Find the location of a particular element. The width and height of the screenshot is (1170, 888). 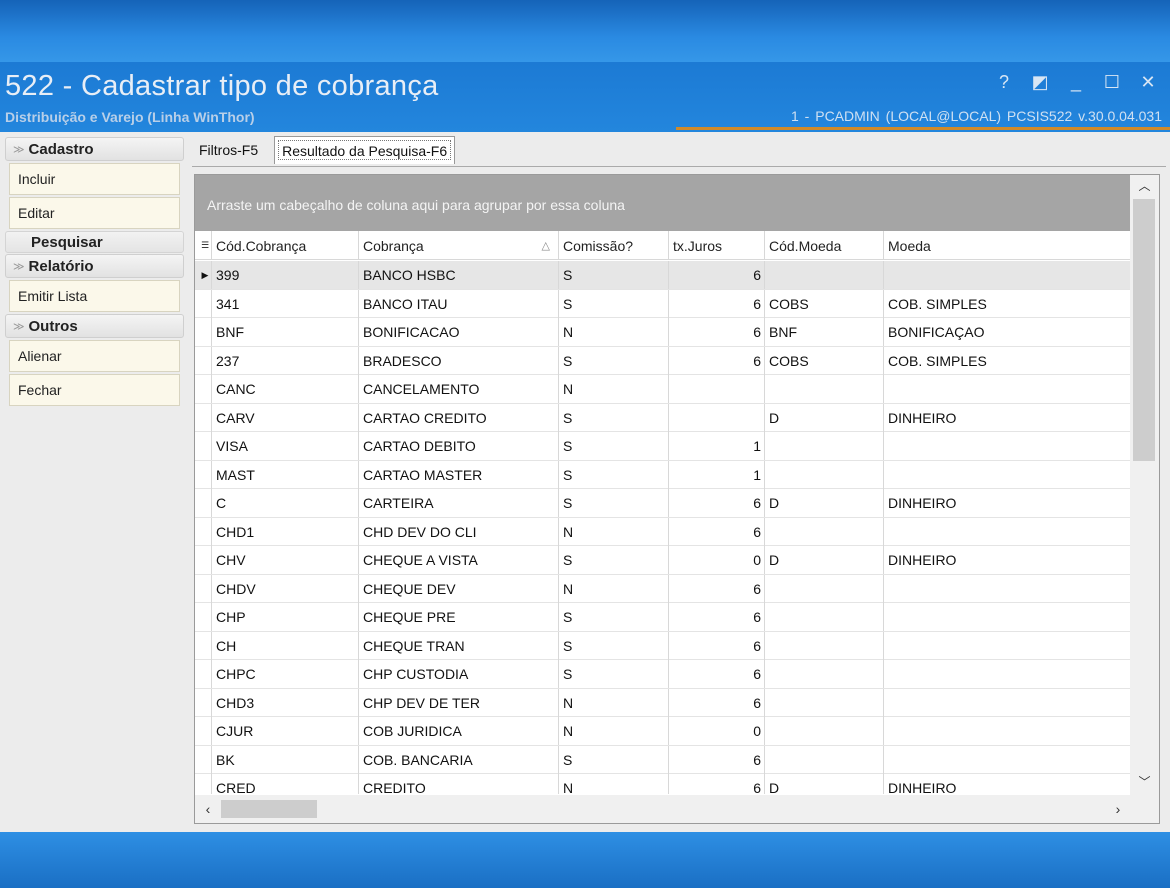

table-row: C CARTEIRA S 6 D DINHEIRO is located at coordinates (662, 503).